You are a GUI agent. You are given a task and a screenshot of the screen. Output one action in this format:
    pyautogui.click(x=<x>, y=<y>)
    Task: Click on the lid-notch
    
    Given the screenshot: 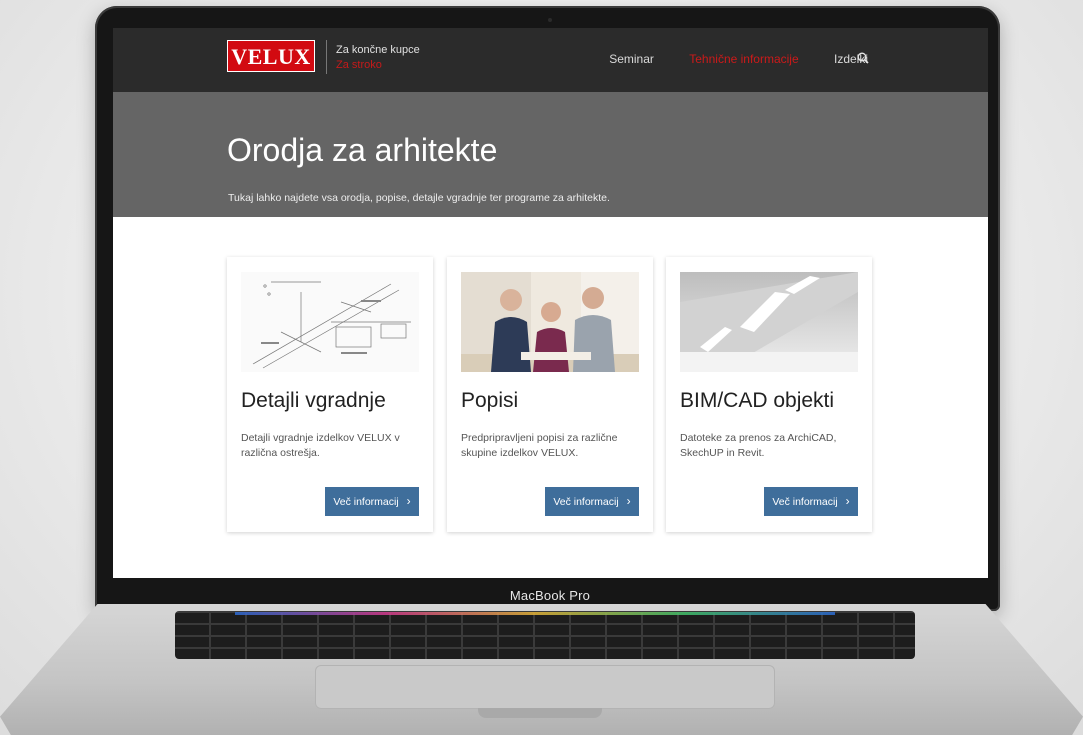 What is the action you would take?
    pyautogui.click(x=540, y=713)
    